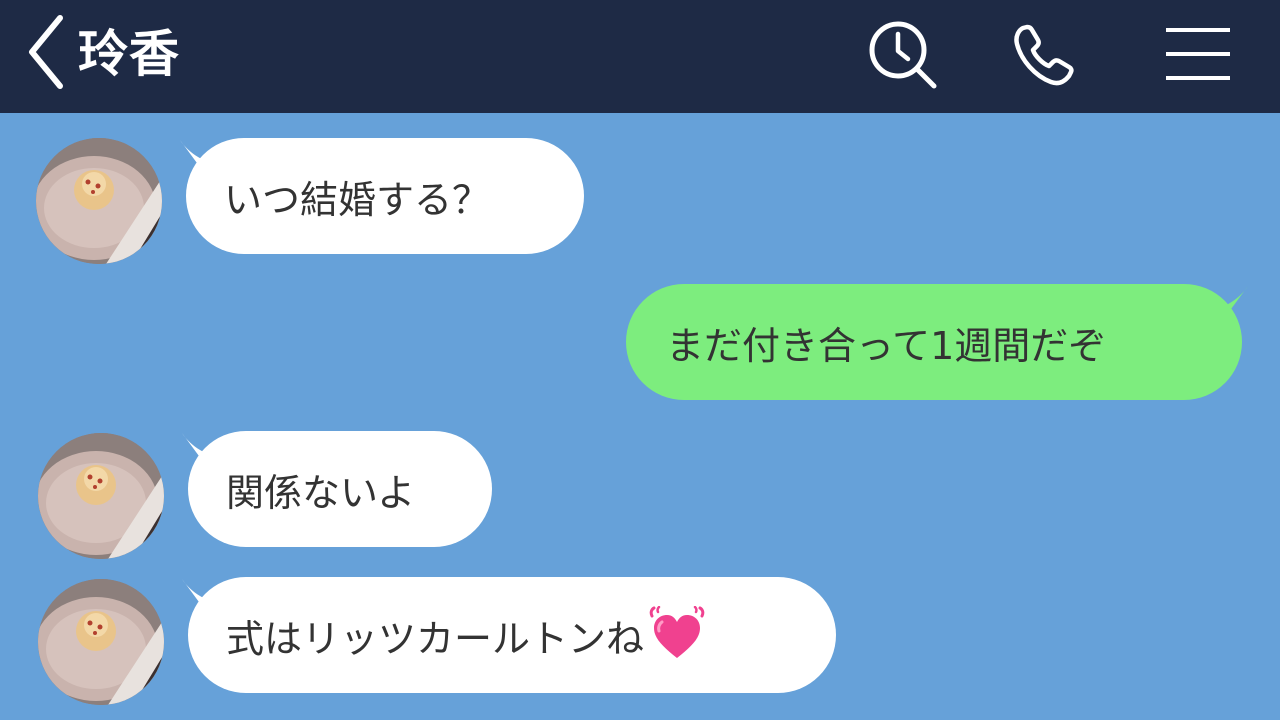  I want to click on back-button, so click(46, 52).